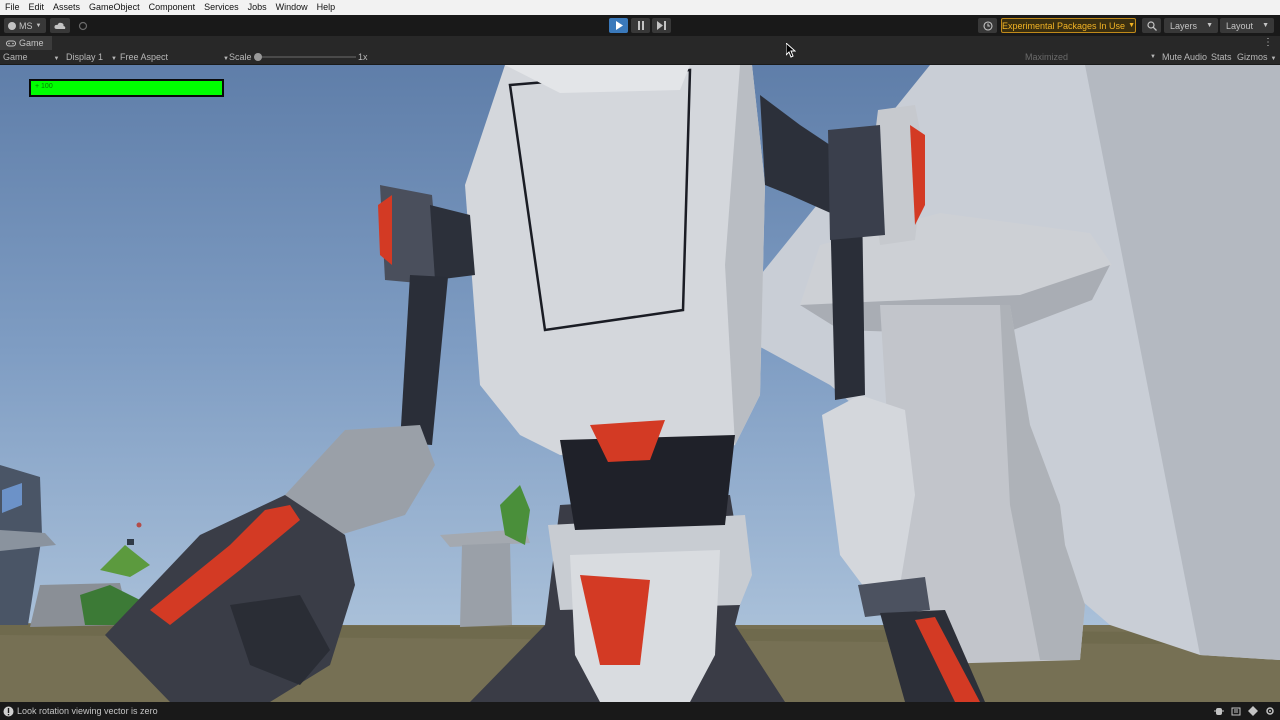 This screenshot has height=720, width=1280. I want to click on menu-file: File, so click(12, 7).